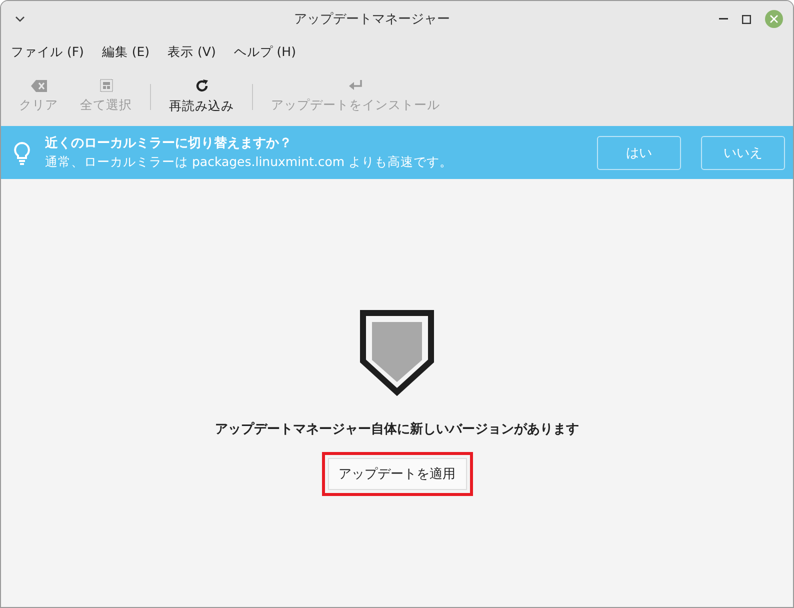 This screenshot has width=794, height=608. I want to click on apply-update-button: アップデートを適用, so click(397, 474).